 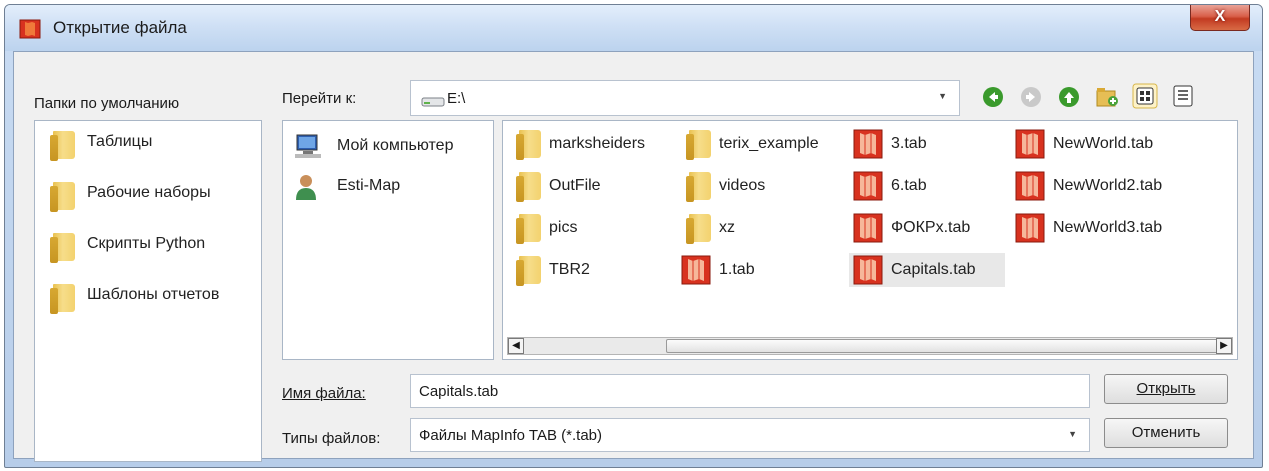 I want to click on file-item-label: NewWorld2.tab, so click(x=1108, y=185).